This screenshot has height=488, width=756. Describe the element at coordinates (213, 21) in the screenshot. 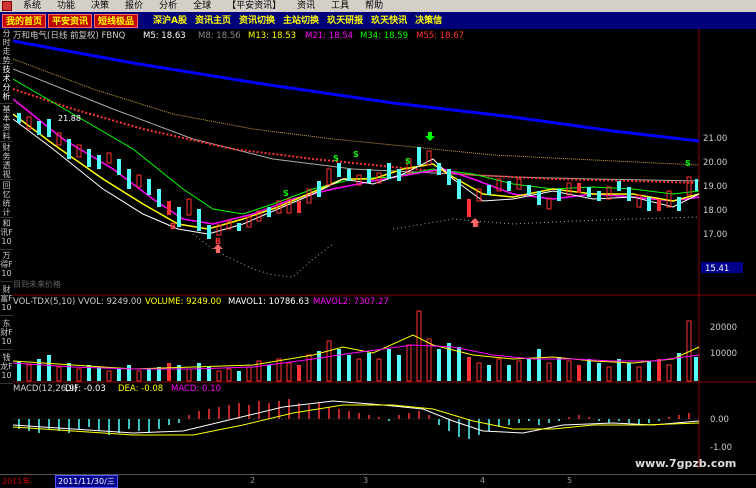

I see `toolbar-info-home-button: 资讯主页` at that location.